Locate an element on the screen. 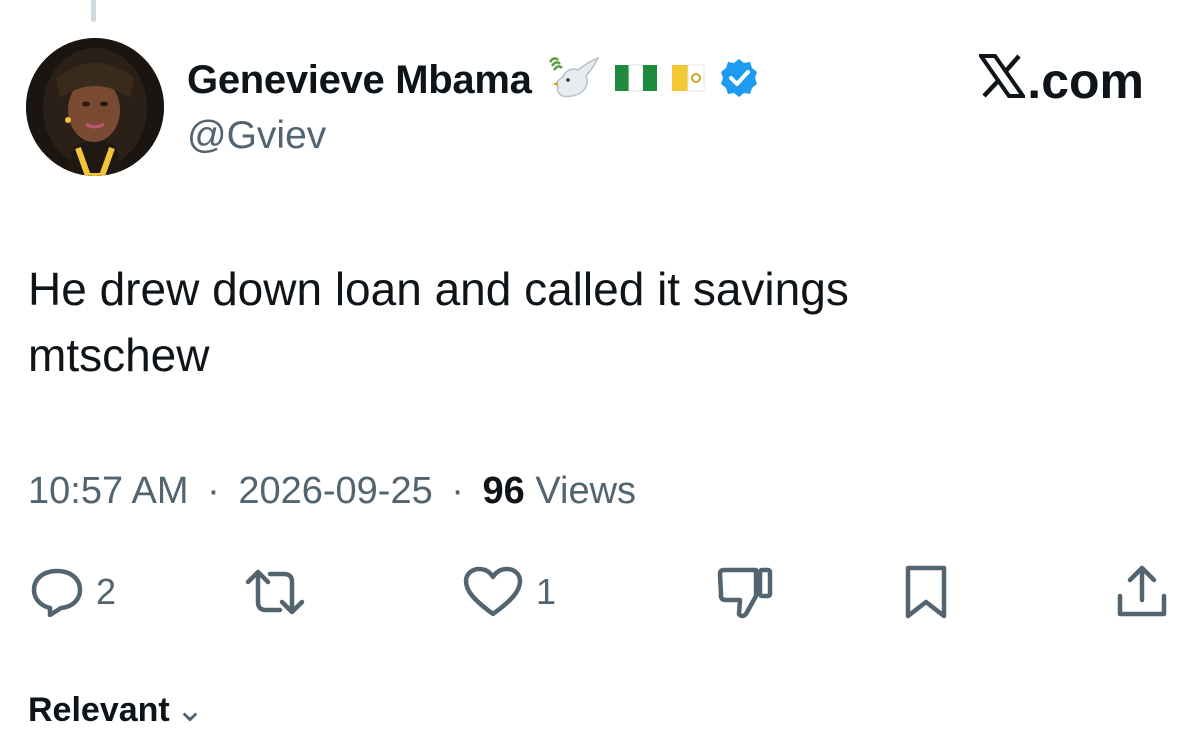  avatar is located at coordinates (95, 107).